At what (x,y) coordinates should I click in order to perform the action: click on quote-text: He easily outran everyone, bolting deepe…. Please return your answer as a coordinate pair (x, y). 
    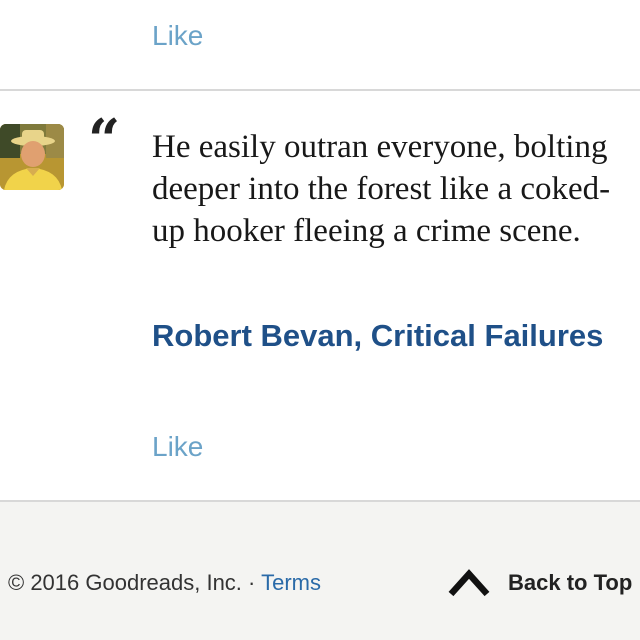
    Looking at the image, I should click on (381, 189).